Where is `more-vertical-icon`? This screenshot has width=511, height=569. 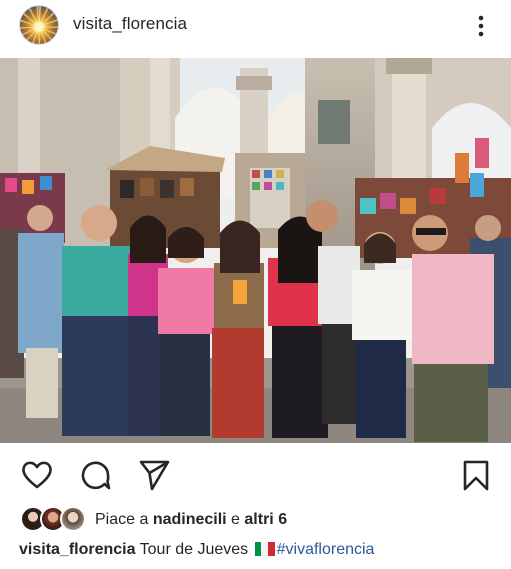 more-vertical-icon is located at coordinates (481, 26).